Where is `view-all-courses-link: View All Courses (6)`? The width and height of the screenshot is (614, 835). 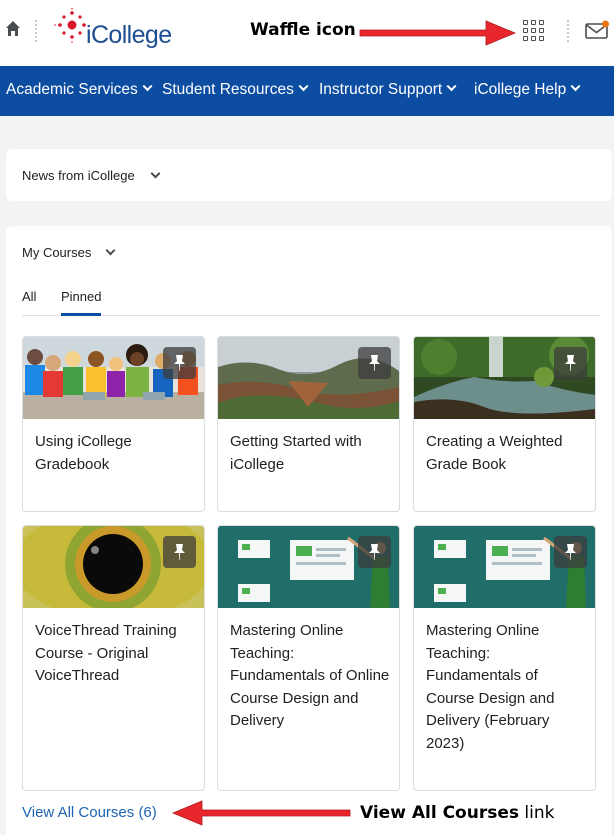
view-all-courses-link: View All Courses (6) is located at coordinates (89, 812).